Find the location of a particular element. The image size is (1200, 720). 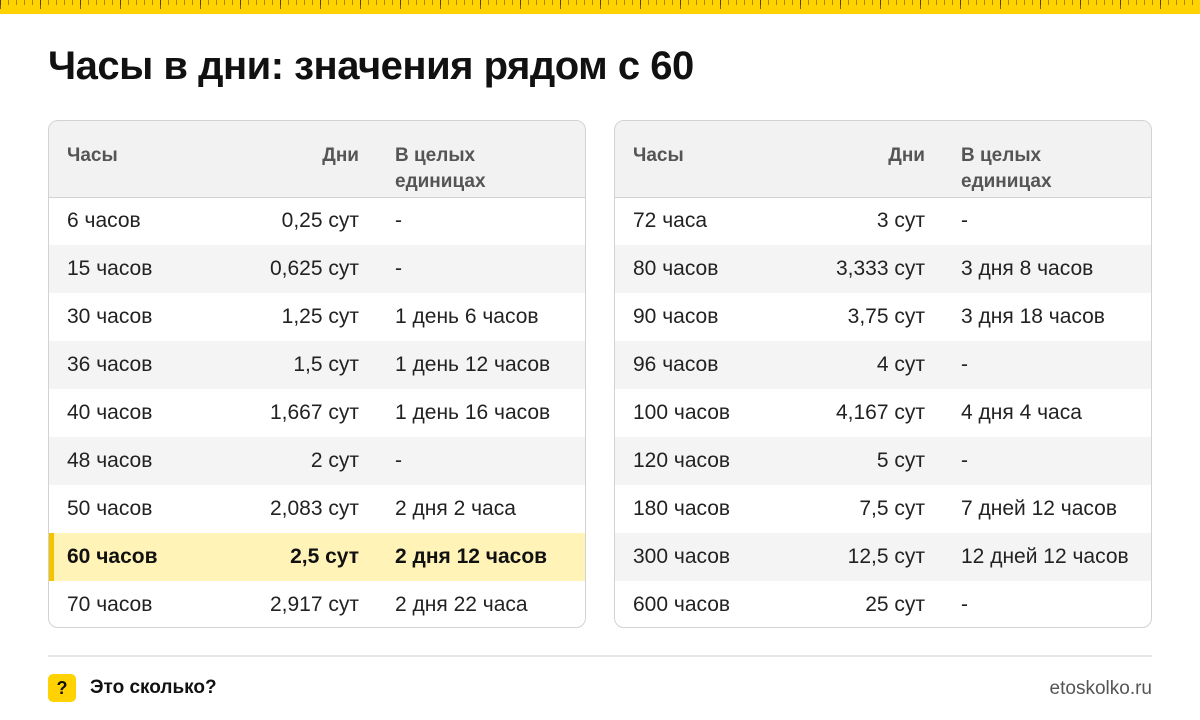

cell-whole: 2 дня 2 часа is located at coordinates (455, 508).